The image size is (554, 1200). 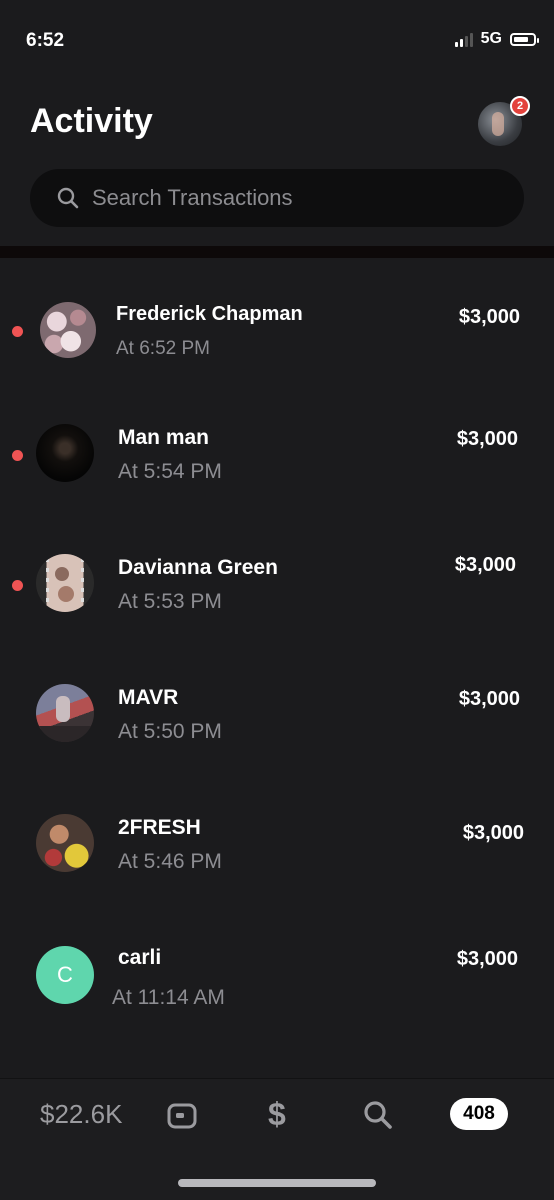 I want to click on contact-name: Frederick Chapman, so click(x=209, y=314).